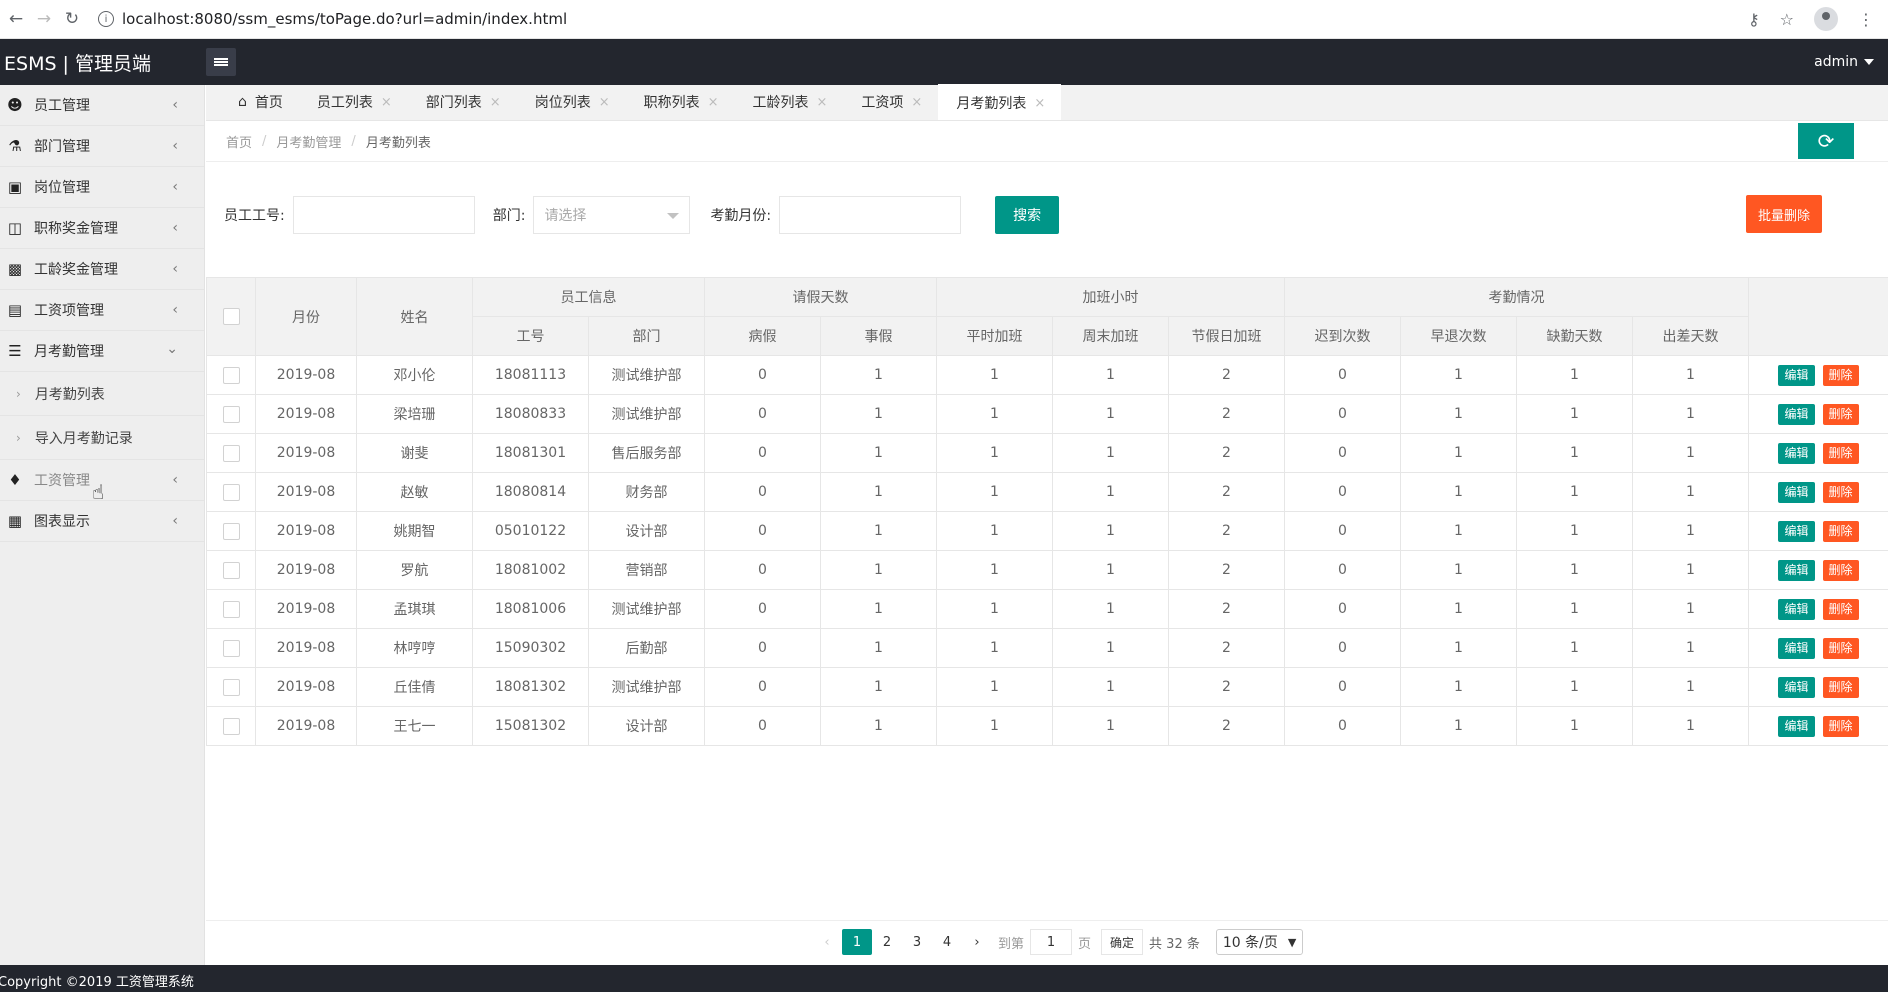 The width and height of the screenshot is (1888, 992). Describe the element at coordinates (1000, 102) in the screenshot. I see `tab-attendance-list: 月考勤列表 ×` at that location.